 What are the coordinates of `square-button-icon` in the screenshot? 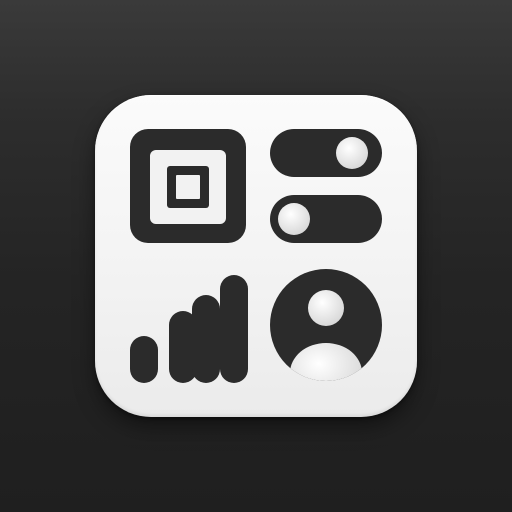 It's located at (188, 186).